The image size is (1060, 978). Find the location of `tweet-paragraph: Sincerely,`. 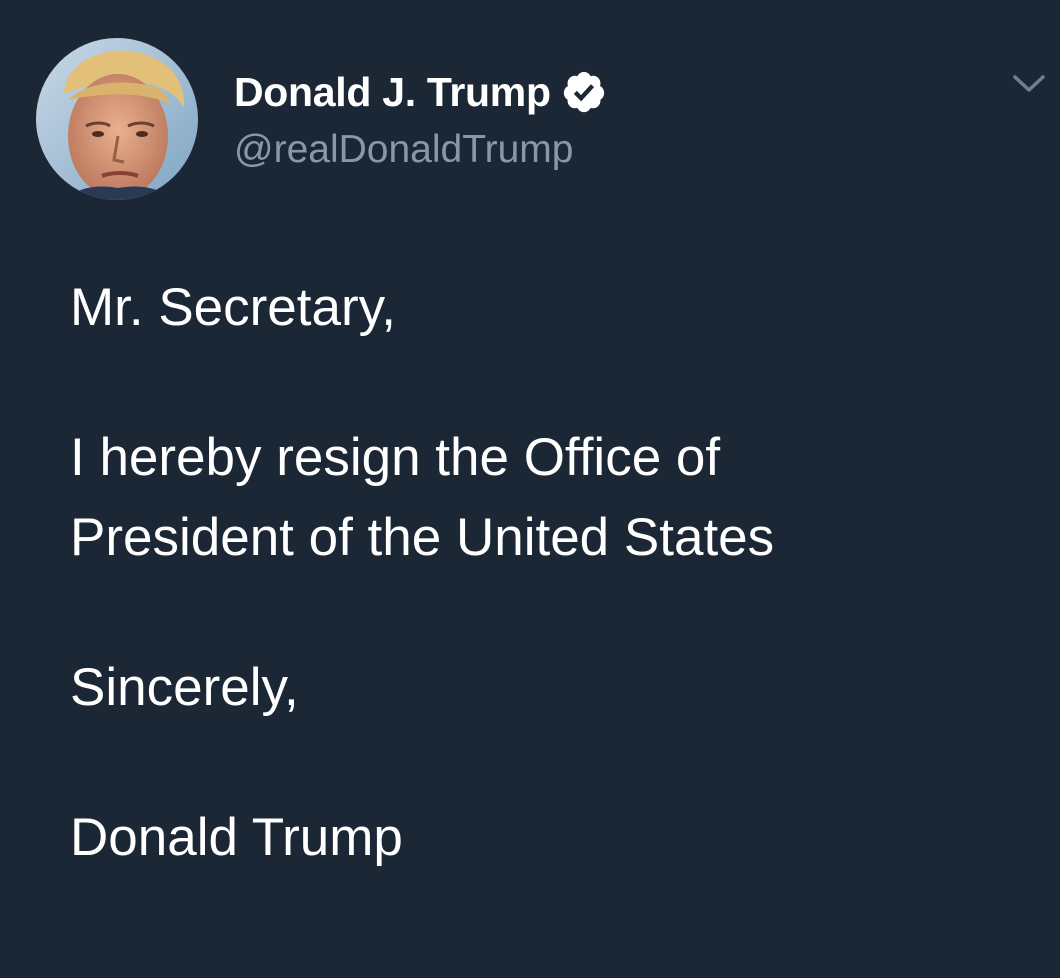

tweet-paragraph: Sincerely, is located at coordinates (550, 688).